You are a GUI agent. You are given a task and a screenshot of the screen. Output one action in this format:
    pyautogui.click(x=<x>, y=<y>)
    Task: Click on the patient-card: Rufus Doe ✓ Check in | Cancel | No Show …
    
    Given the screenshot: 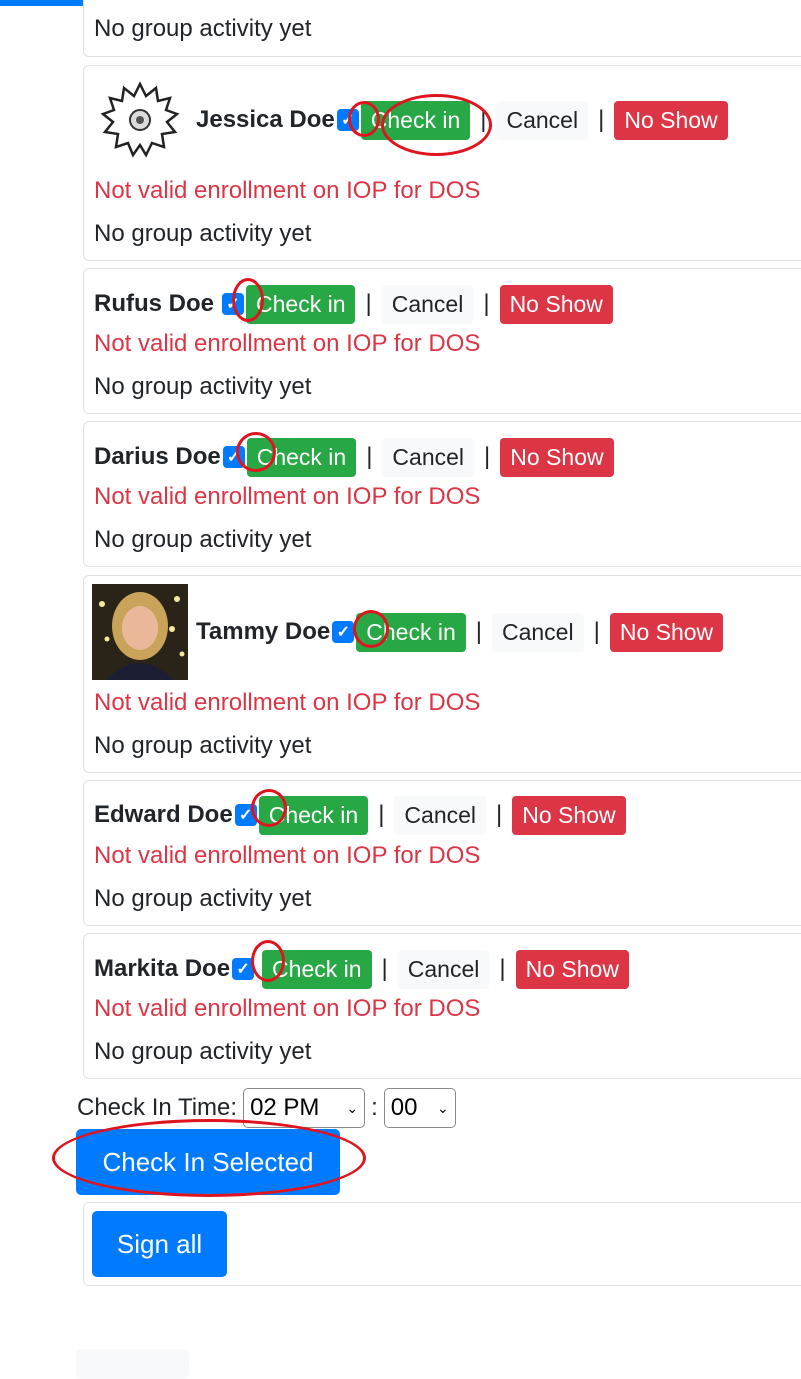 What is the action you would take?
    pyautogui.click(x=442, y=341)
    